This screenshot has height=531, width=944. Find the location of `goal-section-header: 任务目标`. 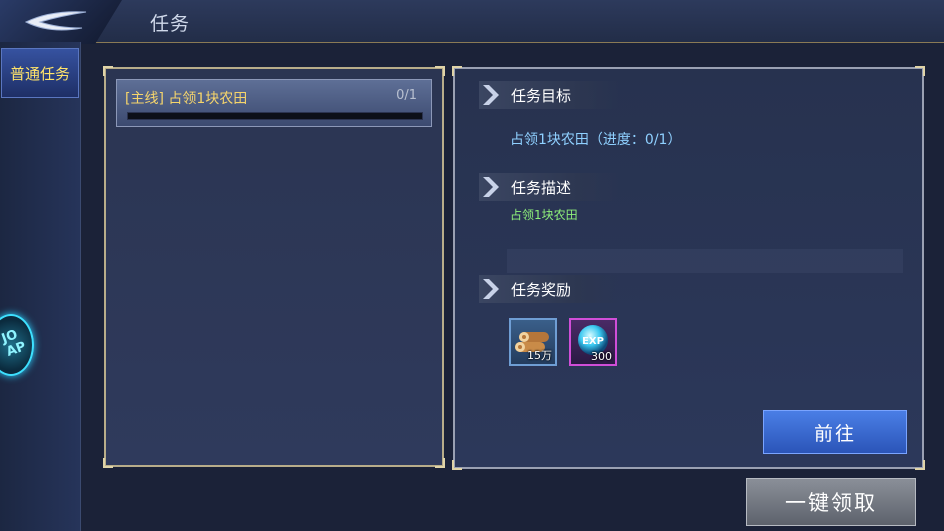

goal-section-header: 任务目标 is located at coordinates (549, 95).